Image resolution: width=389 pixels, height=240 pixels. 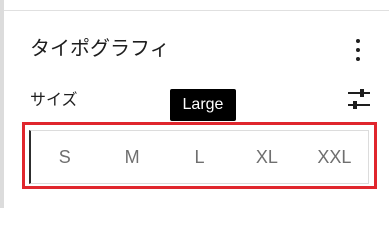 What do you see at coordinates (203, 105) in the screenshot?
I see `size-tooltip: Large` at bounding box center [203, 105].